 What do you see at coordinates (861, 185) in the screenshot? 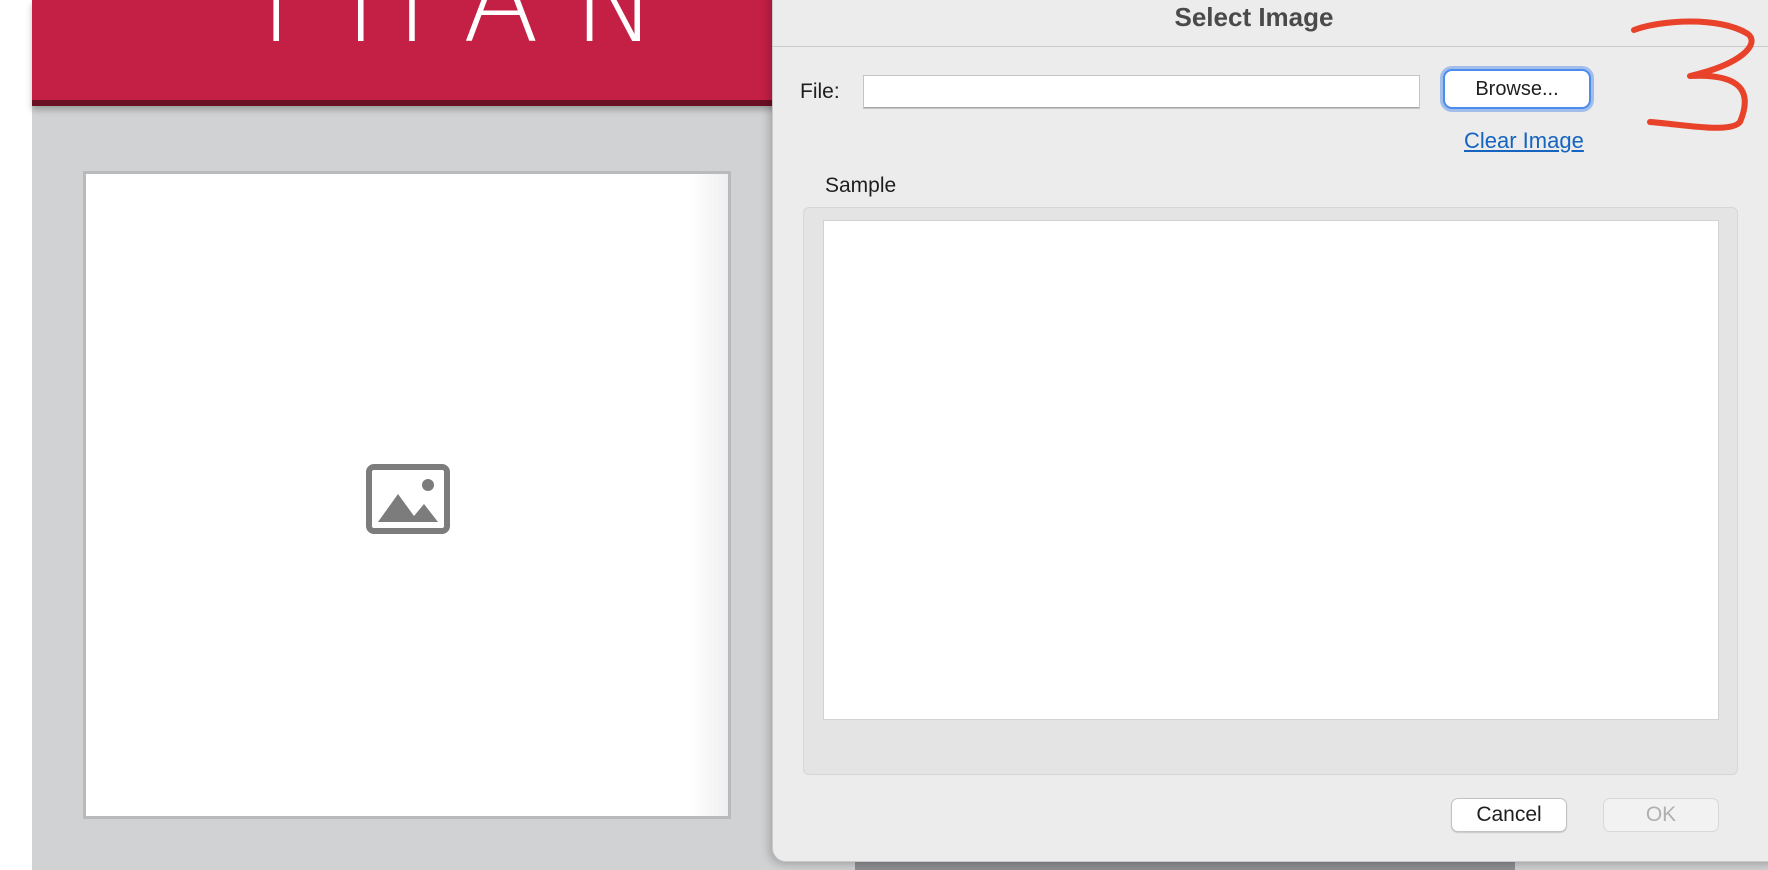
I see `sample-group-label: Sample` at bounding box center [861, 185].